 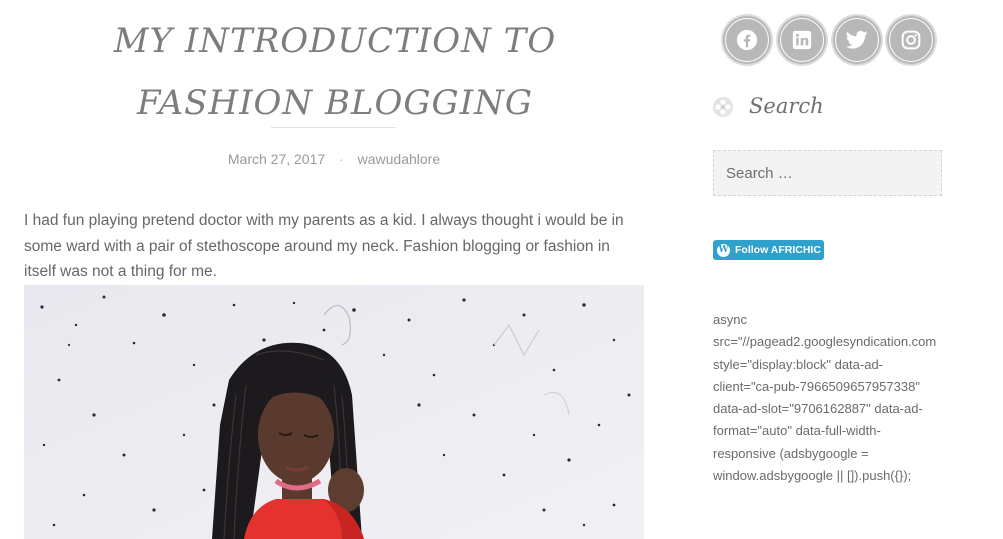 I want to click on follow-blog-button: W Follow AFRICHIC, so click(x=768, y=250).